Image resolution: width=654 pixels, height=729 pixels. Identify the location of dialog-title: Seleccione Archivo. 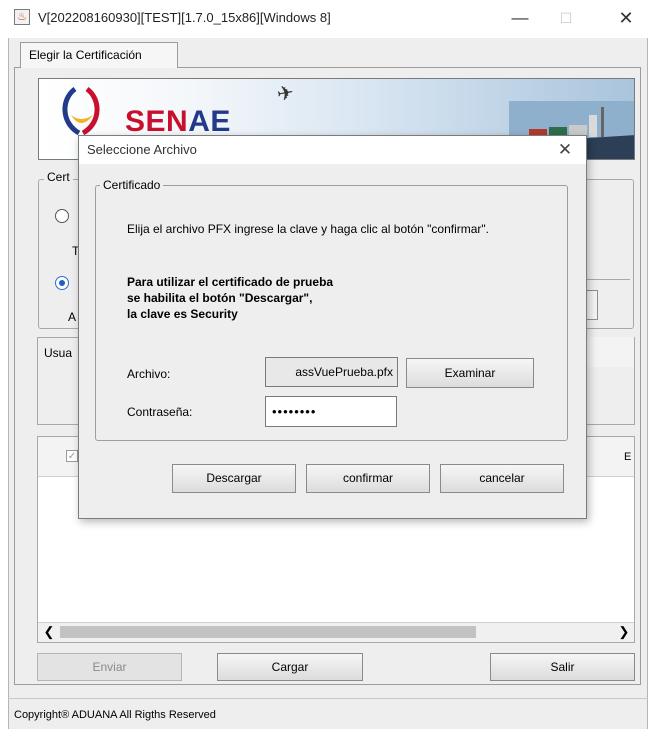
(142, 149).